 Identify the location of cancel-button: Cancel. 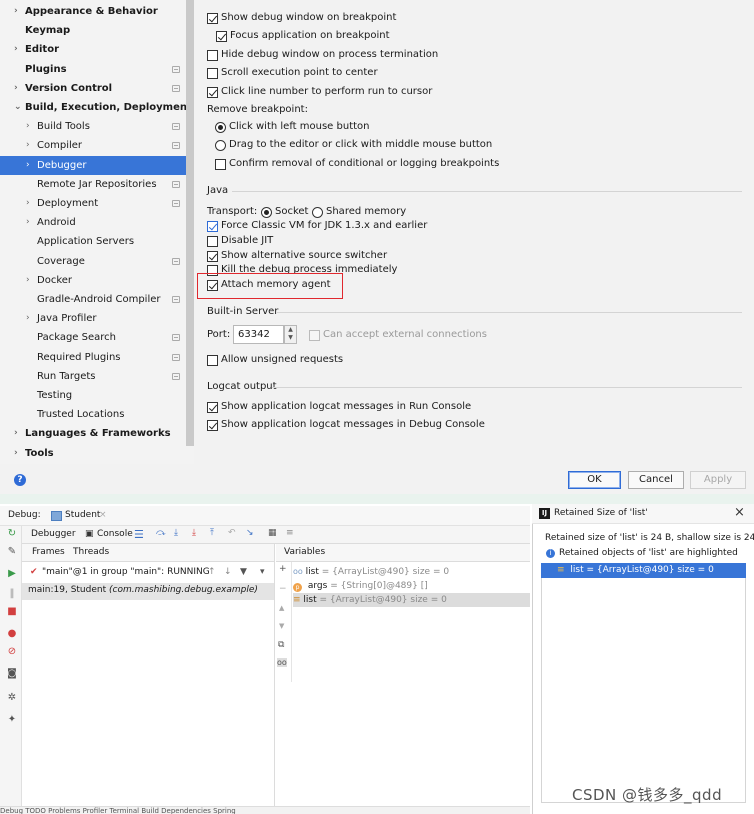
(656, 480).